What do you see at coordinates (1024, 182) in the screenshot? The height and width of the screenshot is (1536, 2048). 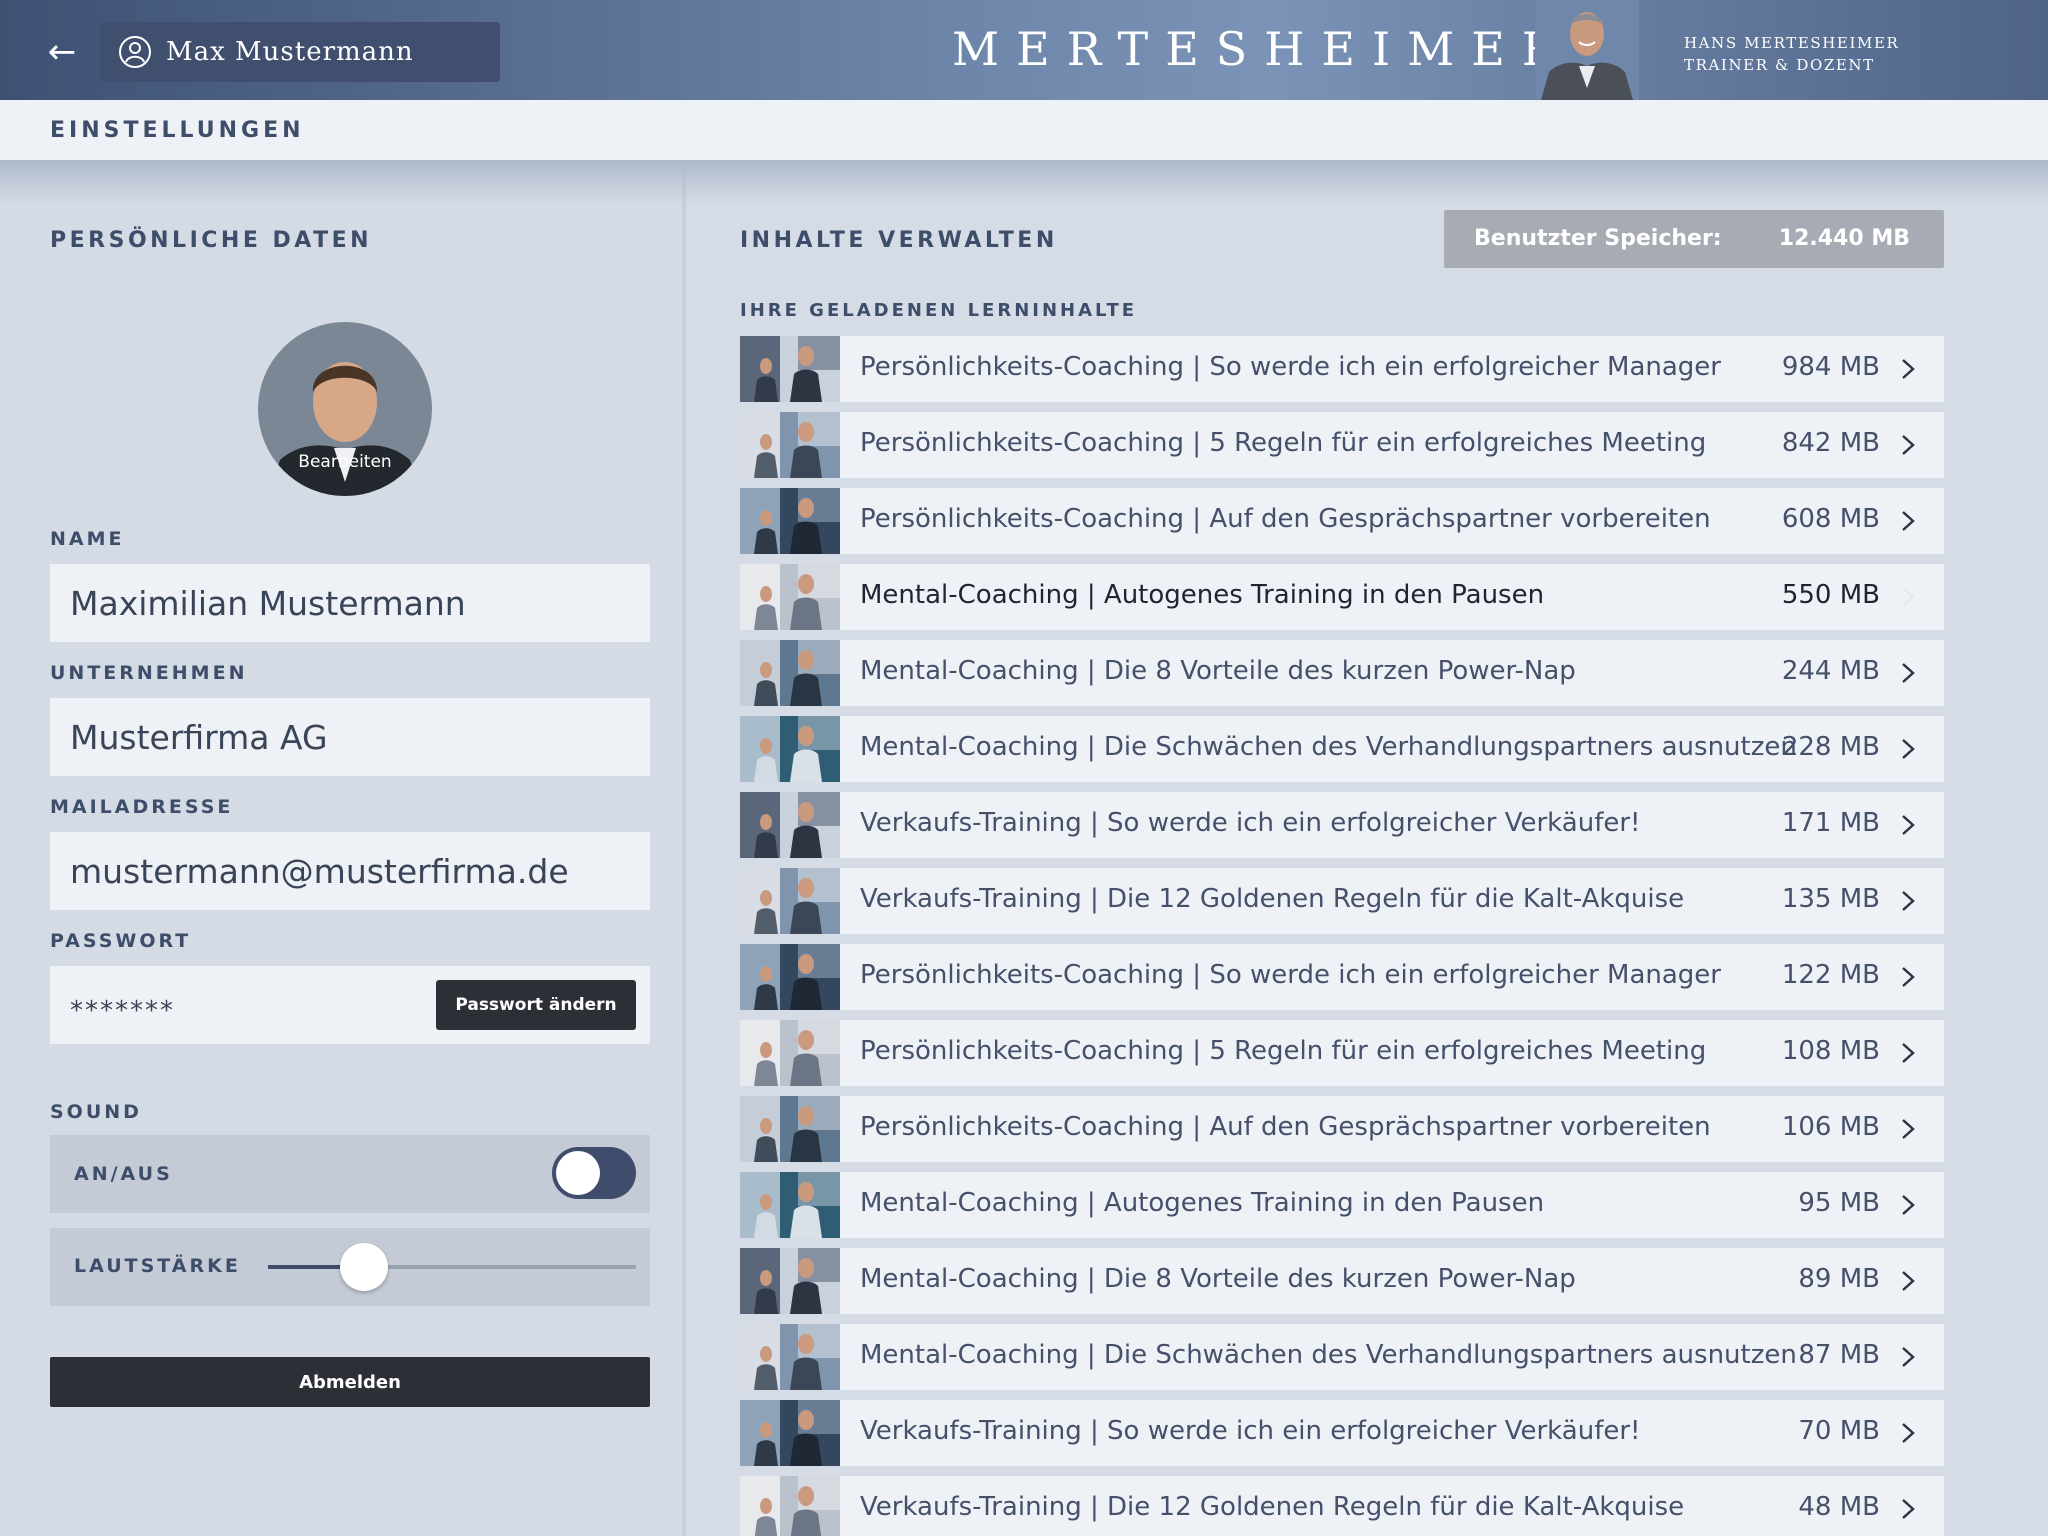 I see `header-shadow` at bounding box center [1024, 182].